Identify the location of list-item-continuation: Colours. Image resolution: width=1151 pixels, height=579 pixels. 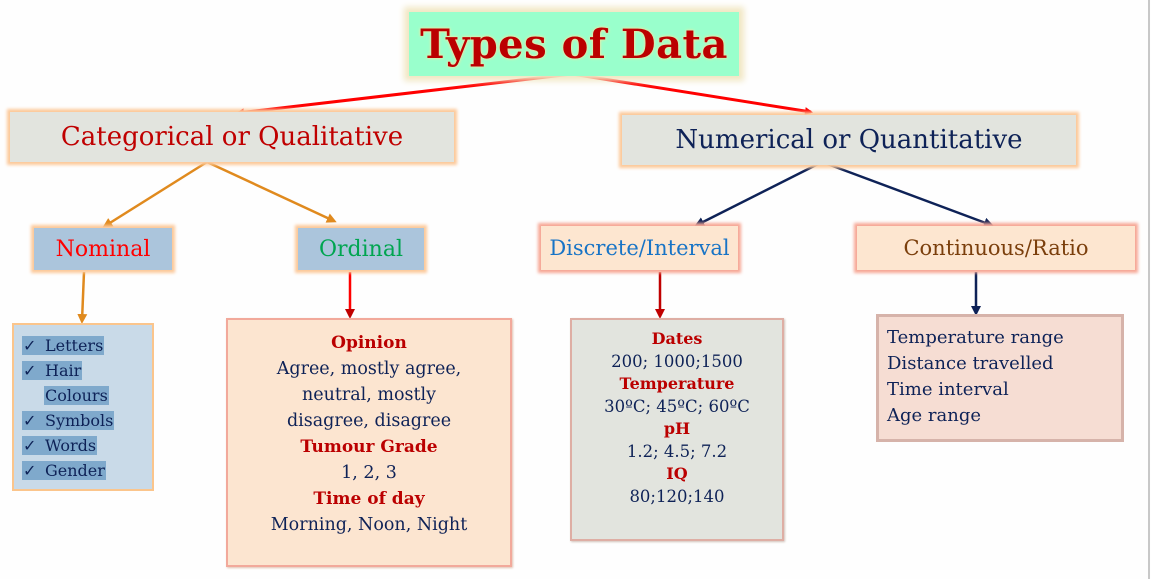
(76, 395).